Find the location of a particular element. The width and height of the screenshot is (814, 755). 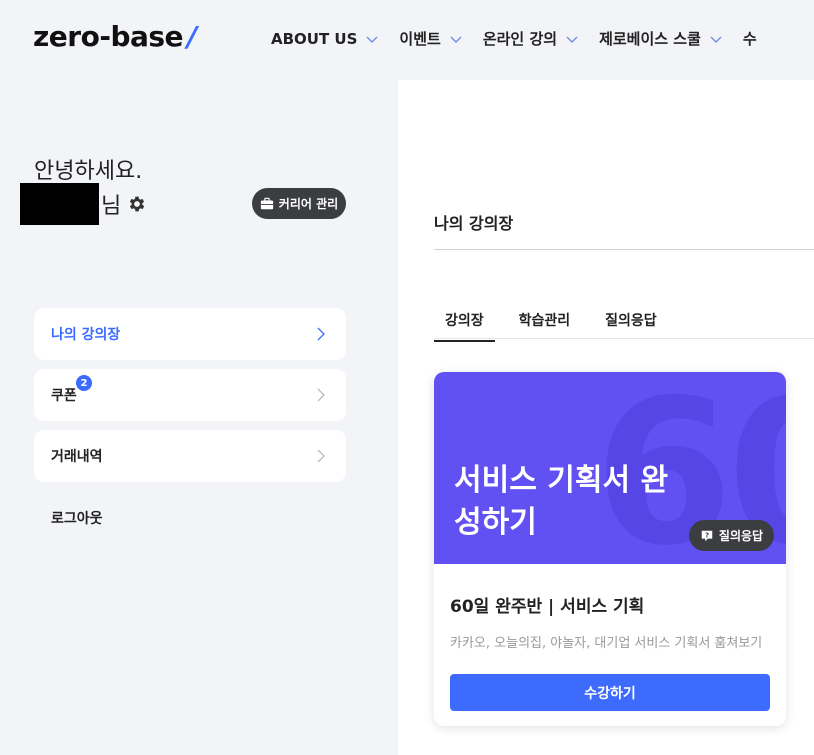

logo-slash: / is located at coordinates (192, 36).